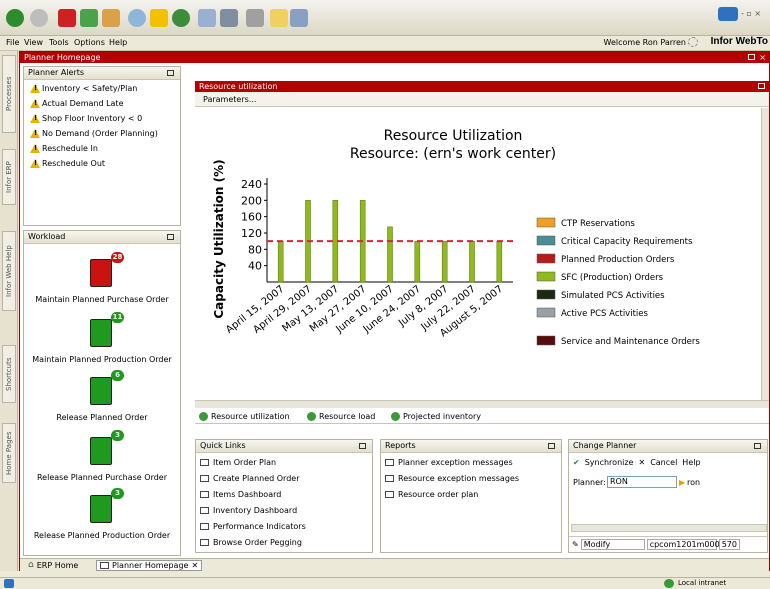 Image resolution: width=770 pixels, height=589 pixels. Describe the element at coordinates (102, 396) in the screenshot. I see `workload-item: 6 Release Planned Order` at that location.